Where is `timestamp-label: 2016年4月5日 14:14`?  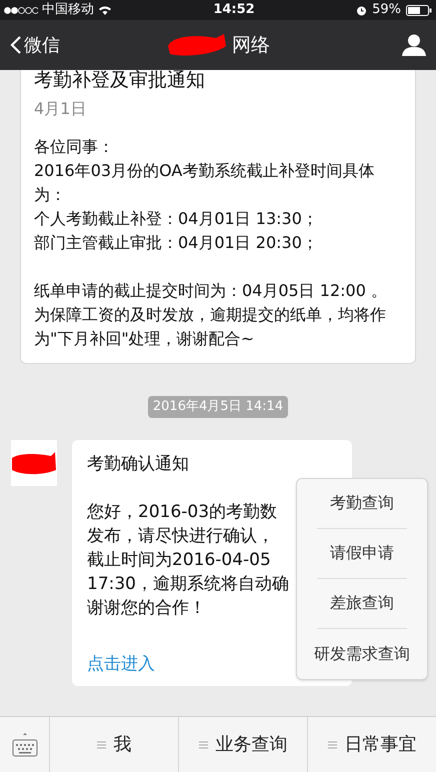 timestamp-label: 2016年4月5日 14:14 is located at coordinates (218, 407).